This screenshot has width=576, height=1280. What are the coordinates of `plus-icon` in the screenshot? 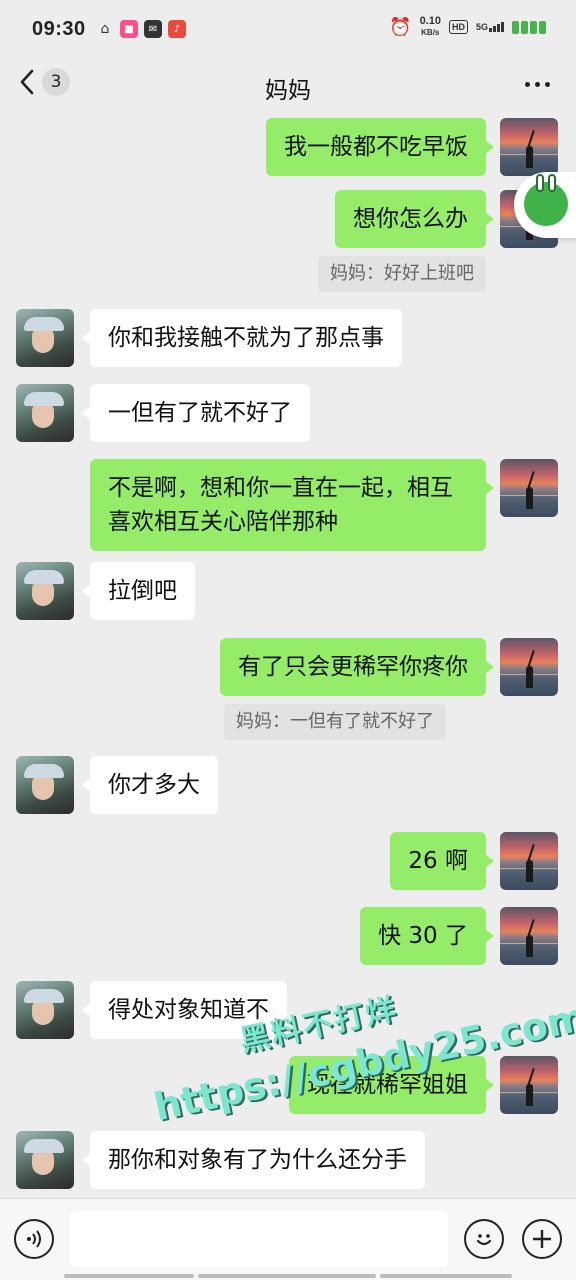 It's located at (542, 1239).